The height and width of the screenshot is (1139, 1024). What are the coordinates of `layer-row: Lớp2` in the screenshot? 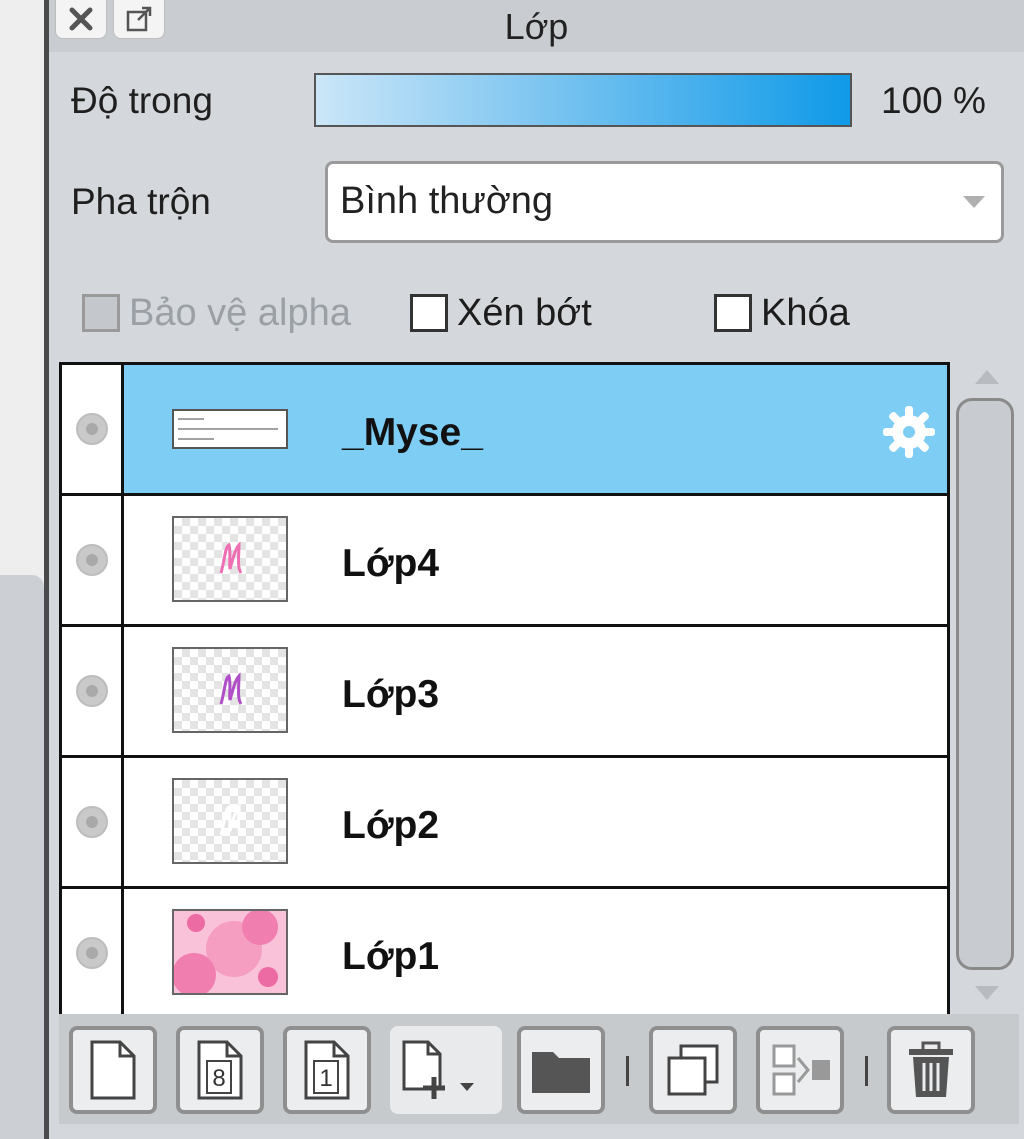 It's located at (504, 823).